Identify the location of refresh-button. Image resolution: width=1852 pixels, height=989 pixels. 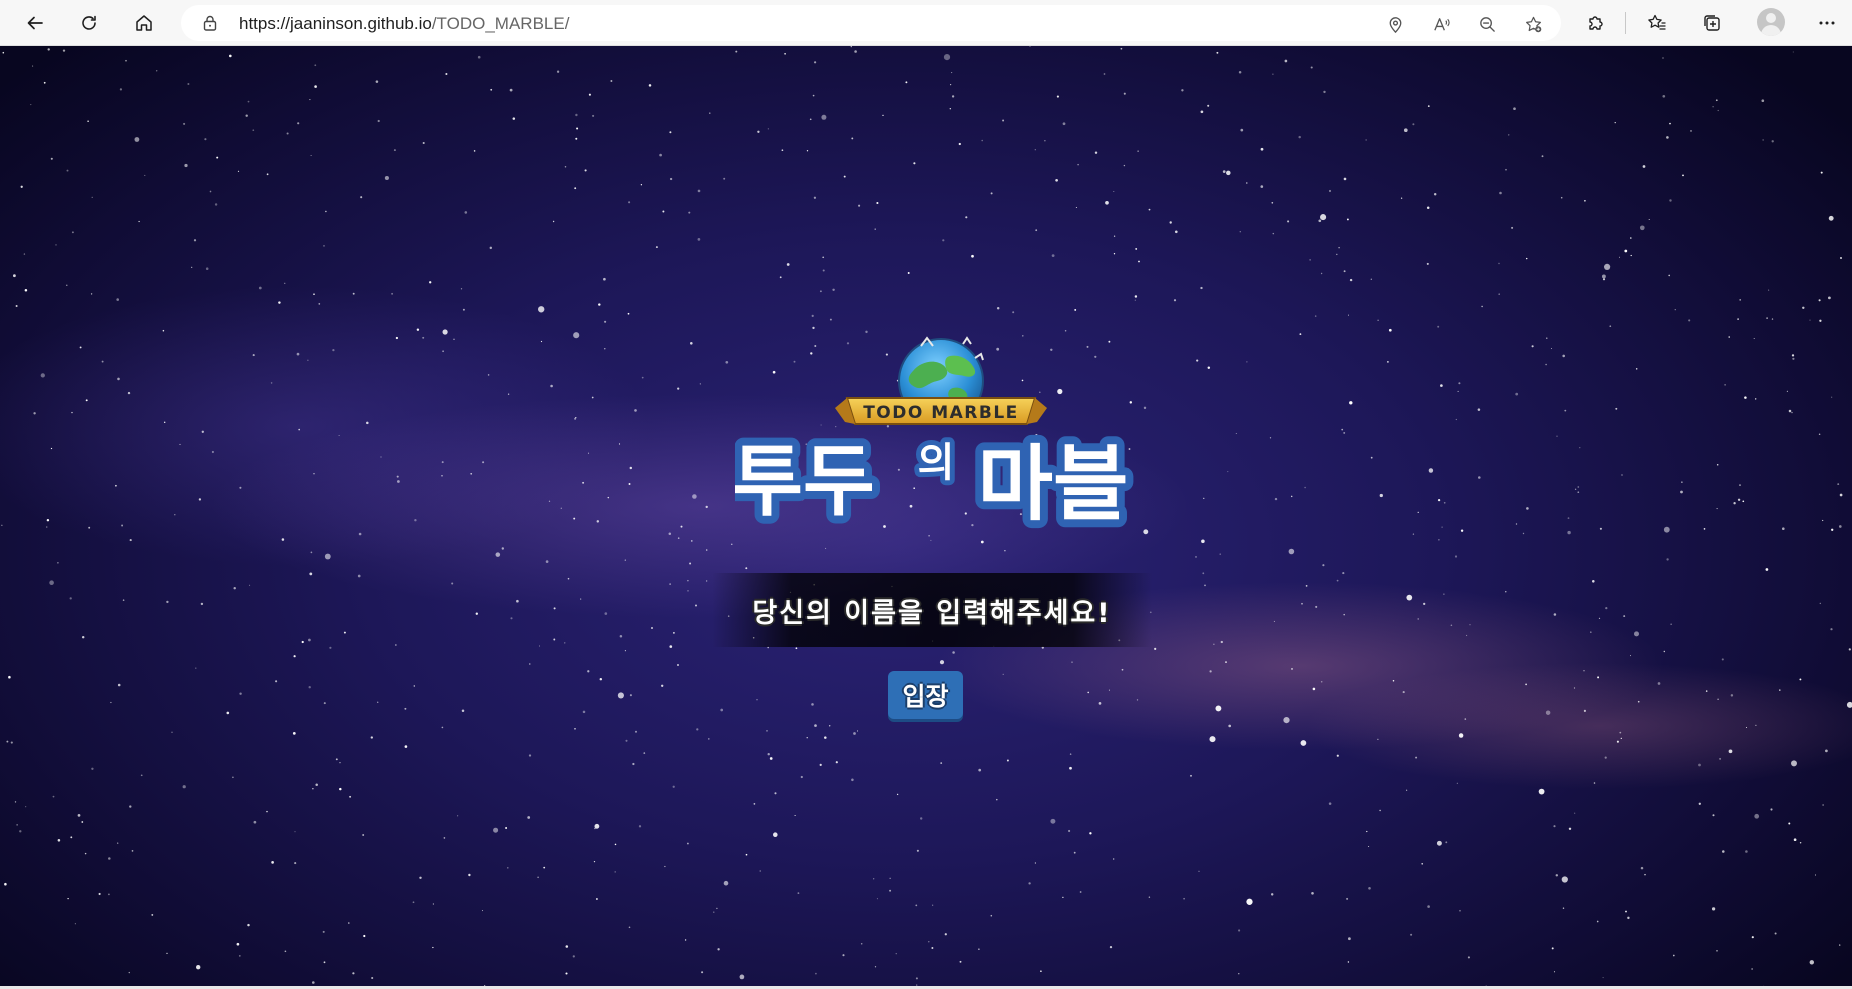
(89, 23).